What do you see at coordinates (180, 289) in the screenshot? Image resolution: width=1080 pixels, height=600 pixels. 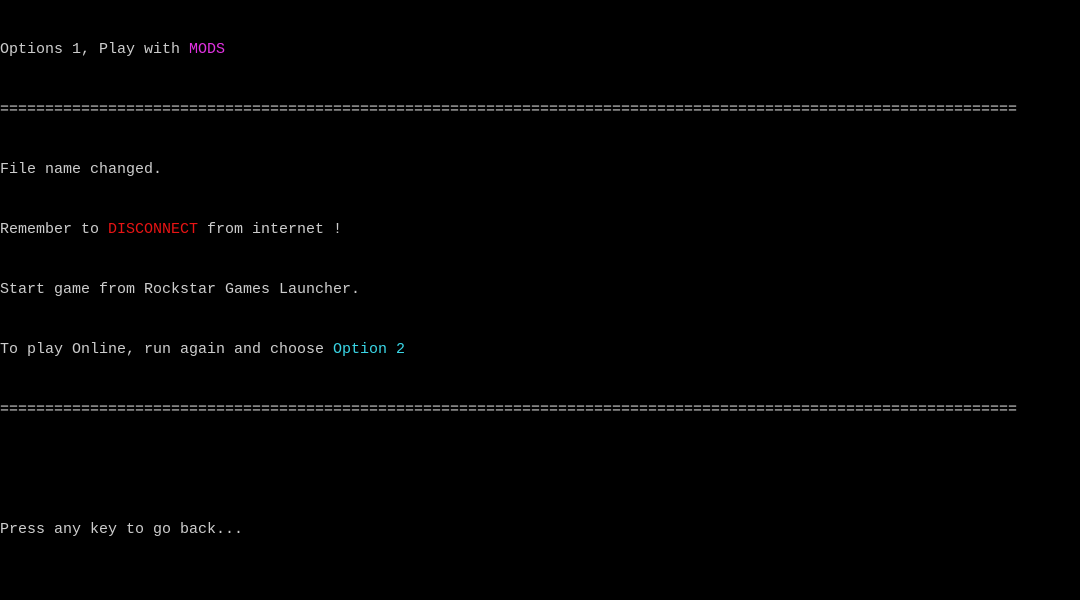 I see `start-game-message: Start game from Rockstar Games Launcher.` at bounding box center [180, 289].